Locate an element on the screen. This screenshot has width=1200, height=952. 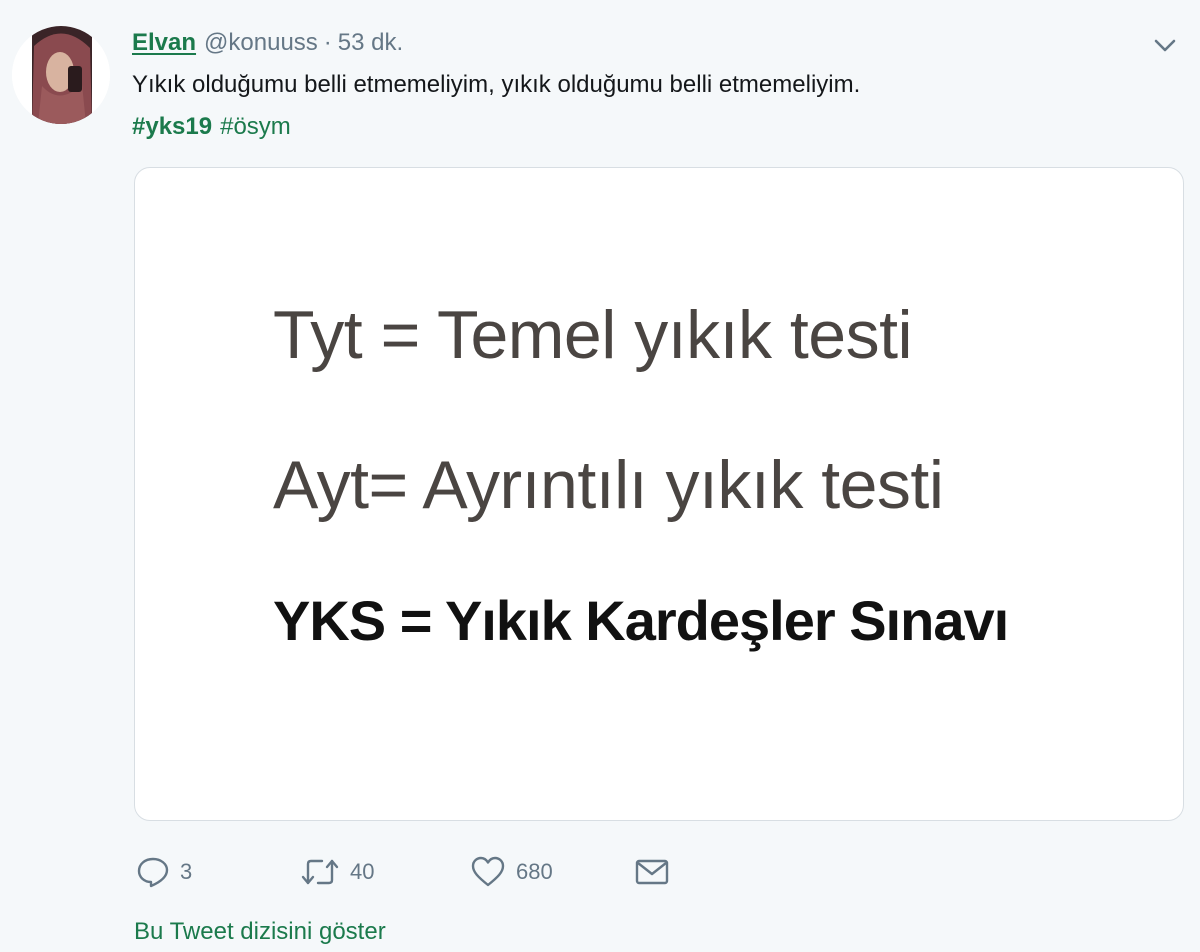
retweet-count: 40 is located at coordinates (362, 871).